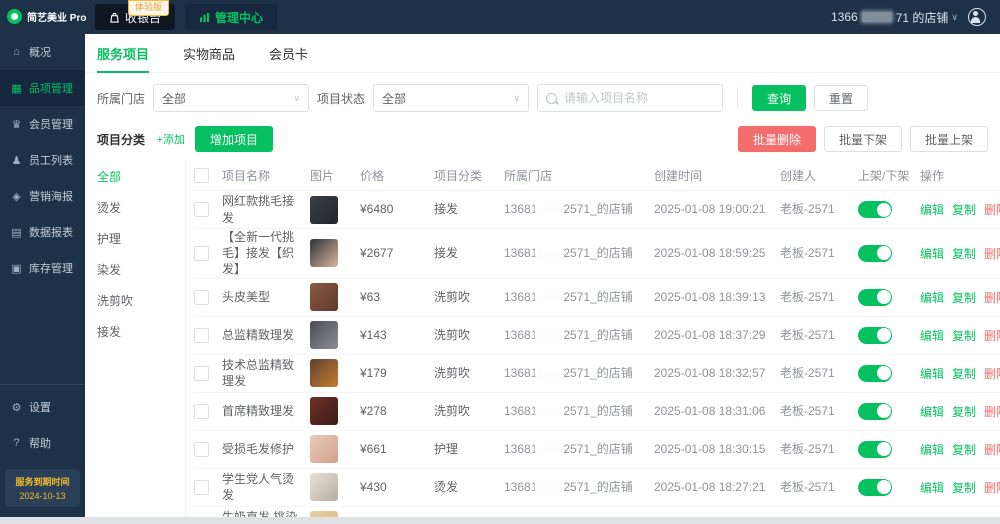 The image size is (1000, 524). What do you see at coordinates (42, 268) in the screenshot?
I see `sidebar-item: ▣ 库存管理` at bounding box center [42, 268].